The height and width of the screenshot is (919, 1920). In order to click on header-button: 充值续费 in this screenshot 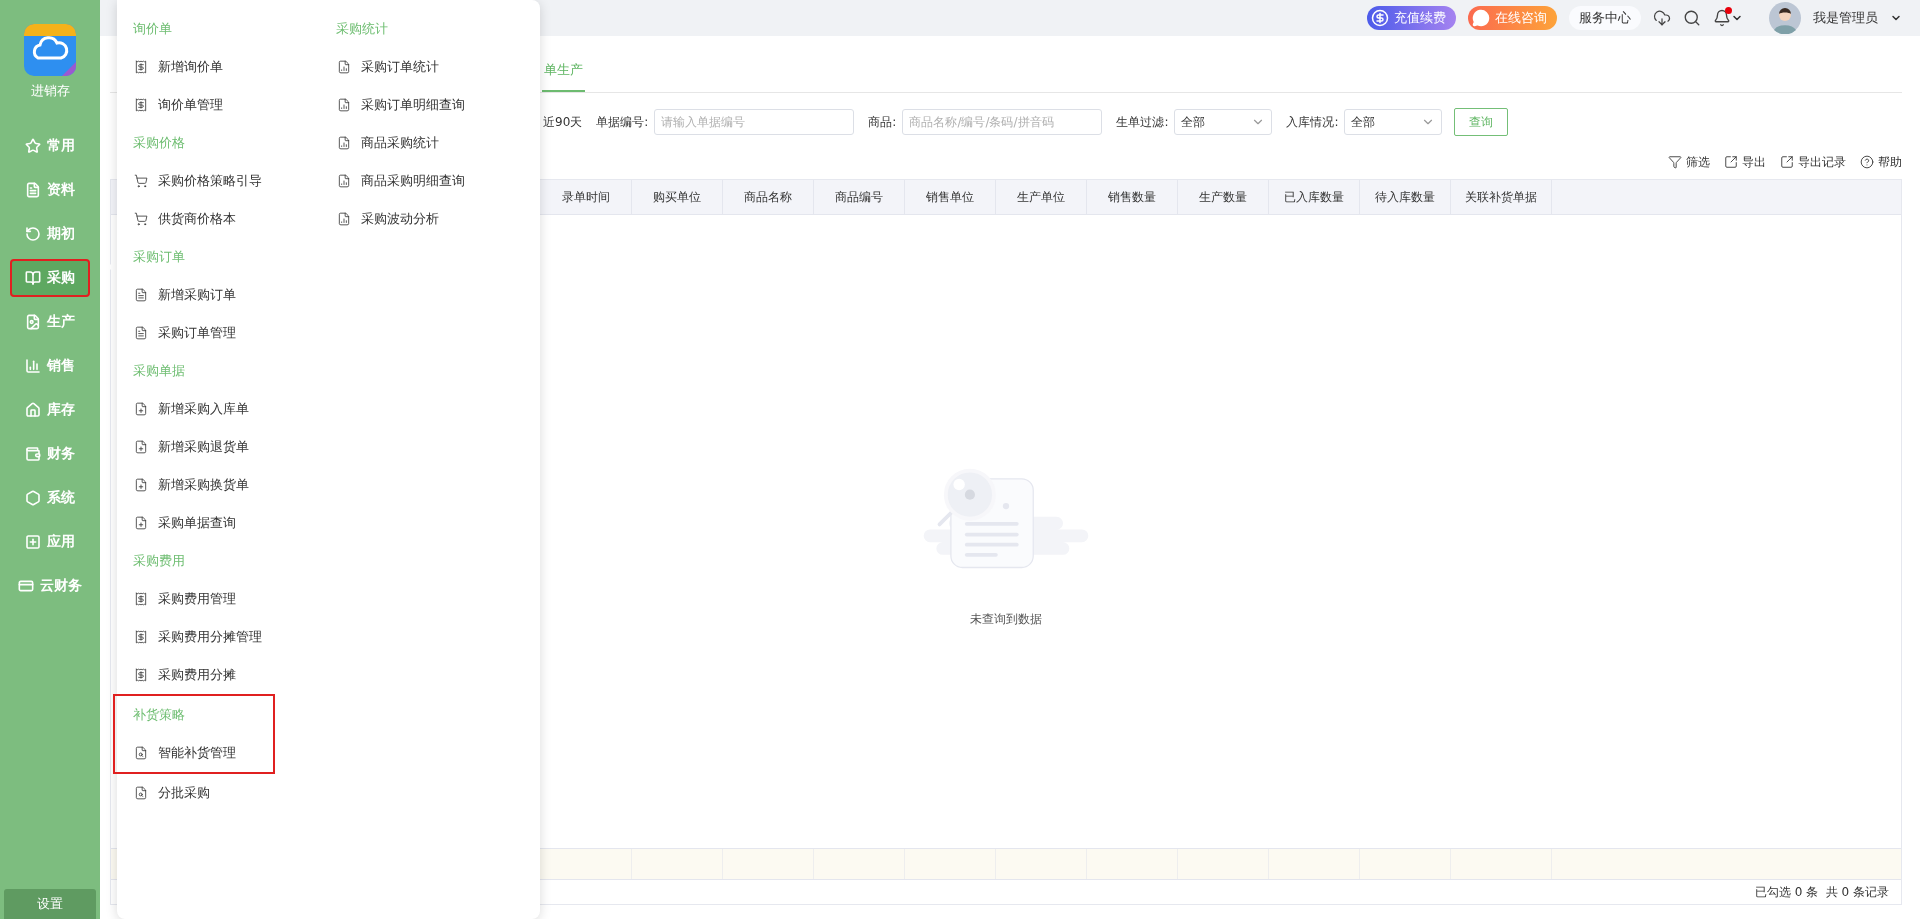, I will do `click(1411, 18)`.